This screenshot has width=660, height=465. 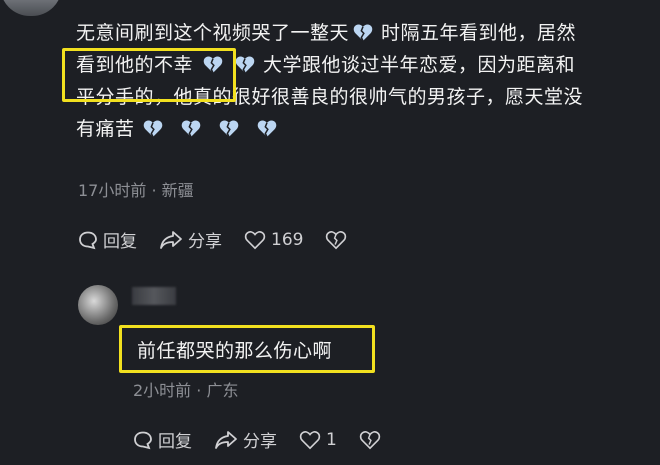 I want to click on dislike-button, so click(x=338, y=240).